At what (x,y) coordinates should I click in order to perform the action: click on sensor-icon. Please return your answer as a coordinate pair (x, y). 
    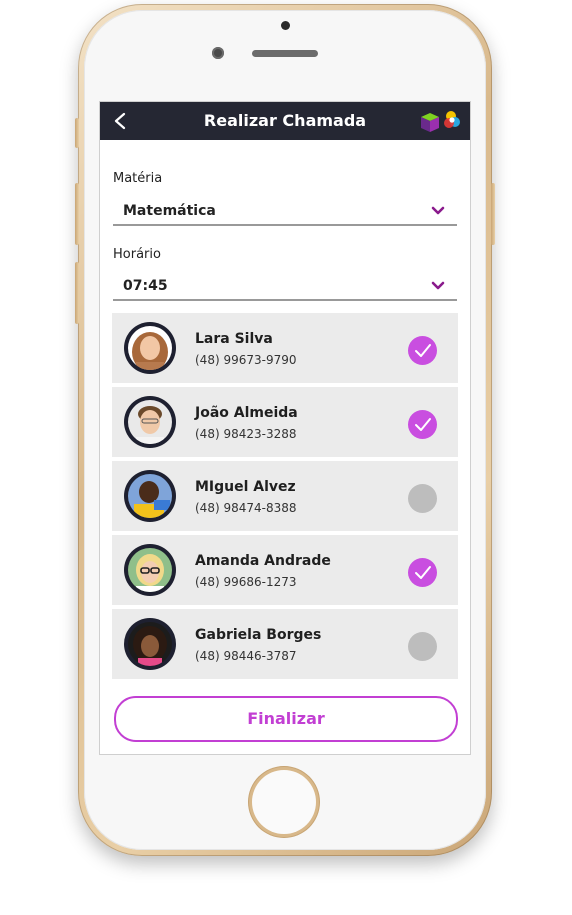
    Looking at the image, I should click on (218, 53).